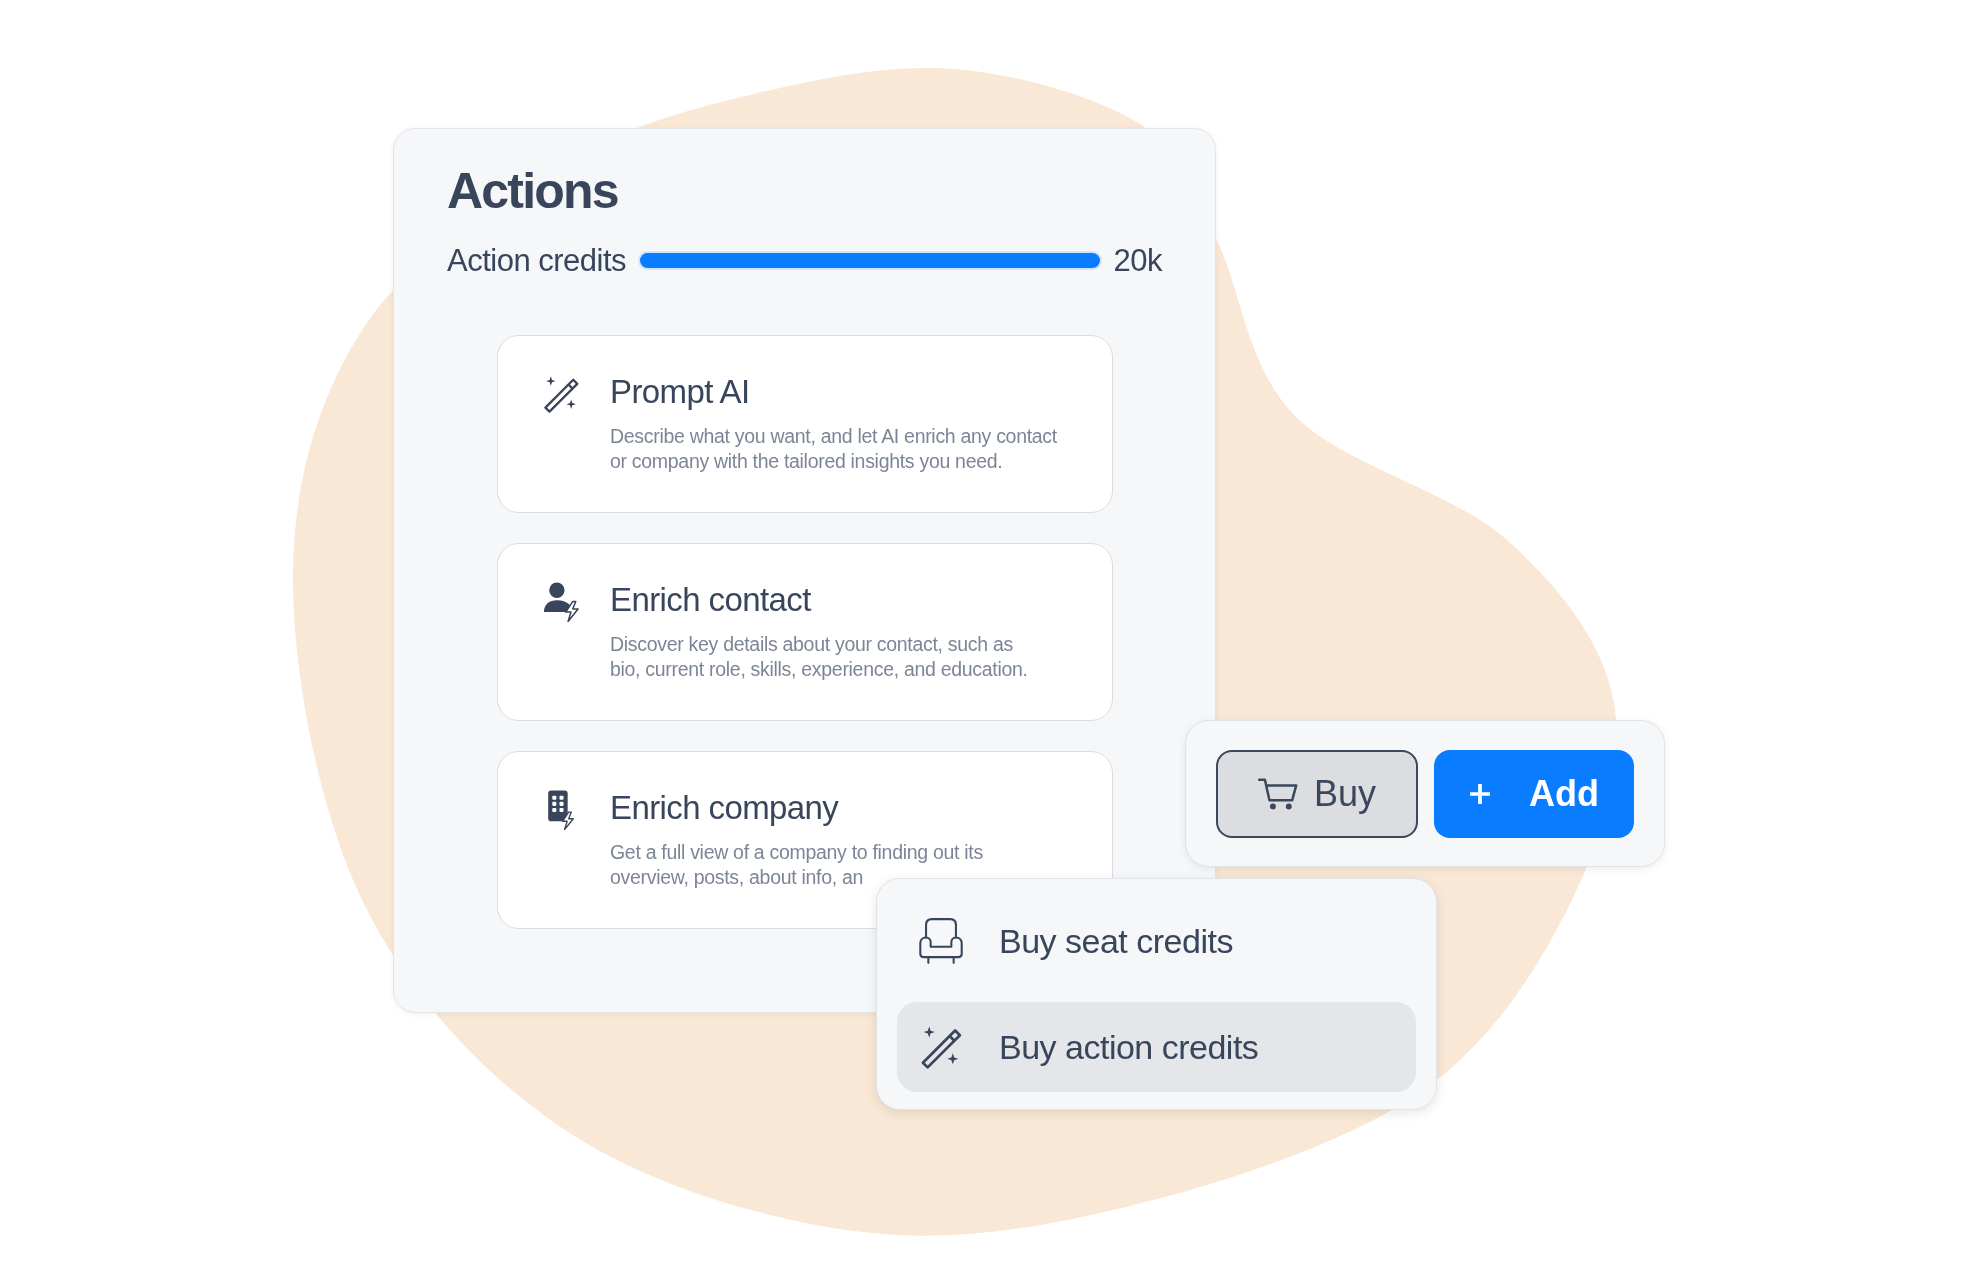 The image size is (1970, 1273). Describe the element at coordinates (1317, 794) in the screenshot. I see `buy-button: Buy` at that location.